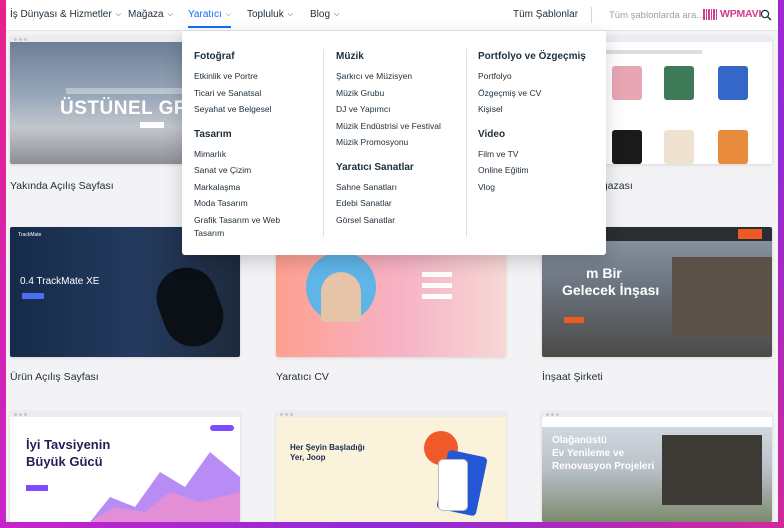 This screenshot has width=784, height=528. What do you see at coordinates (388, 93) in the screenshot?
I see `menu-link: Müzik Grubu` at bounding box center [388, 93].